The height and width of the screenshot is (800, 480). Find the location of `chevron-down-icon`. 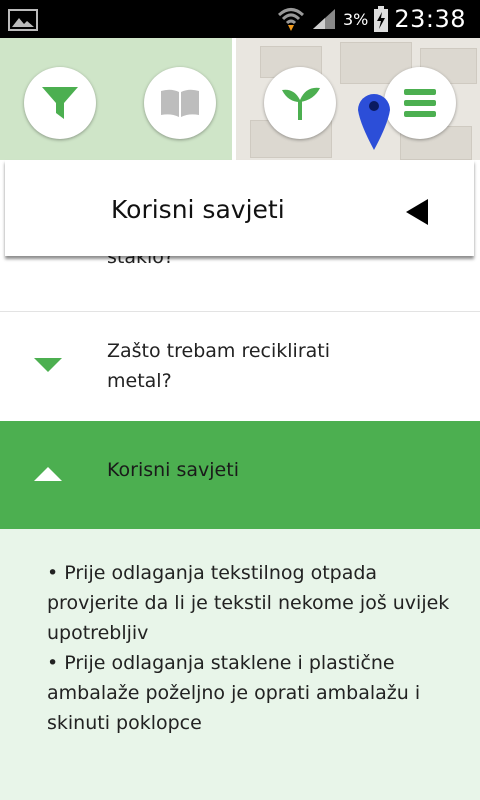

chevron-down-icon is located at coordinates (48, 365).